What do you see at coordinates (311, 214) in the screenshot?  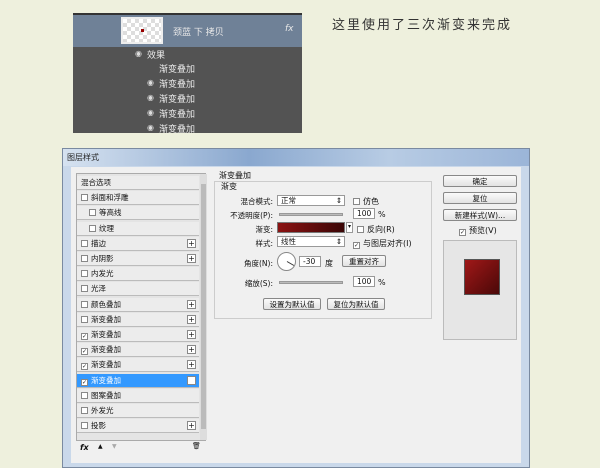 I see `opacity-slider` at bounding box center [311, 214].